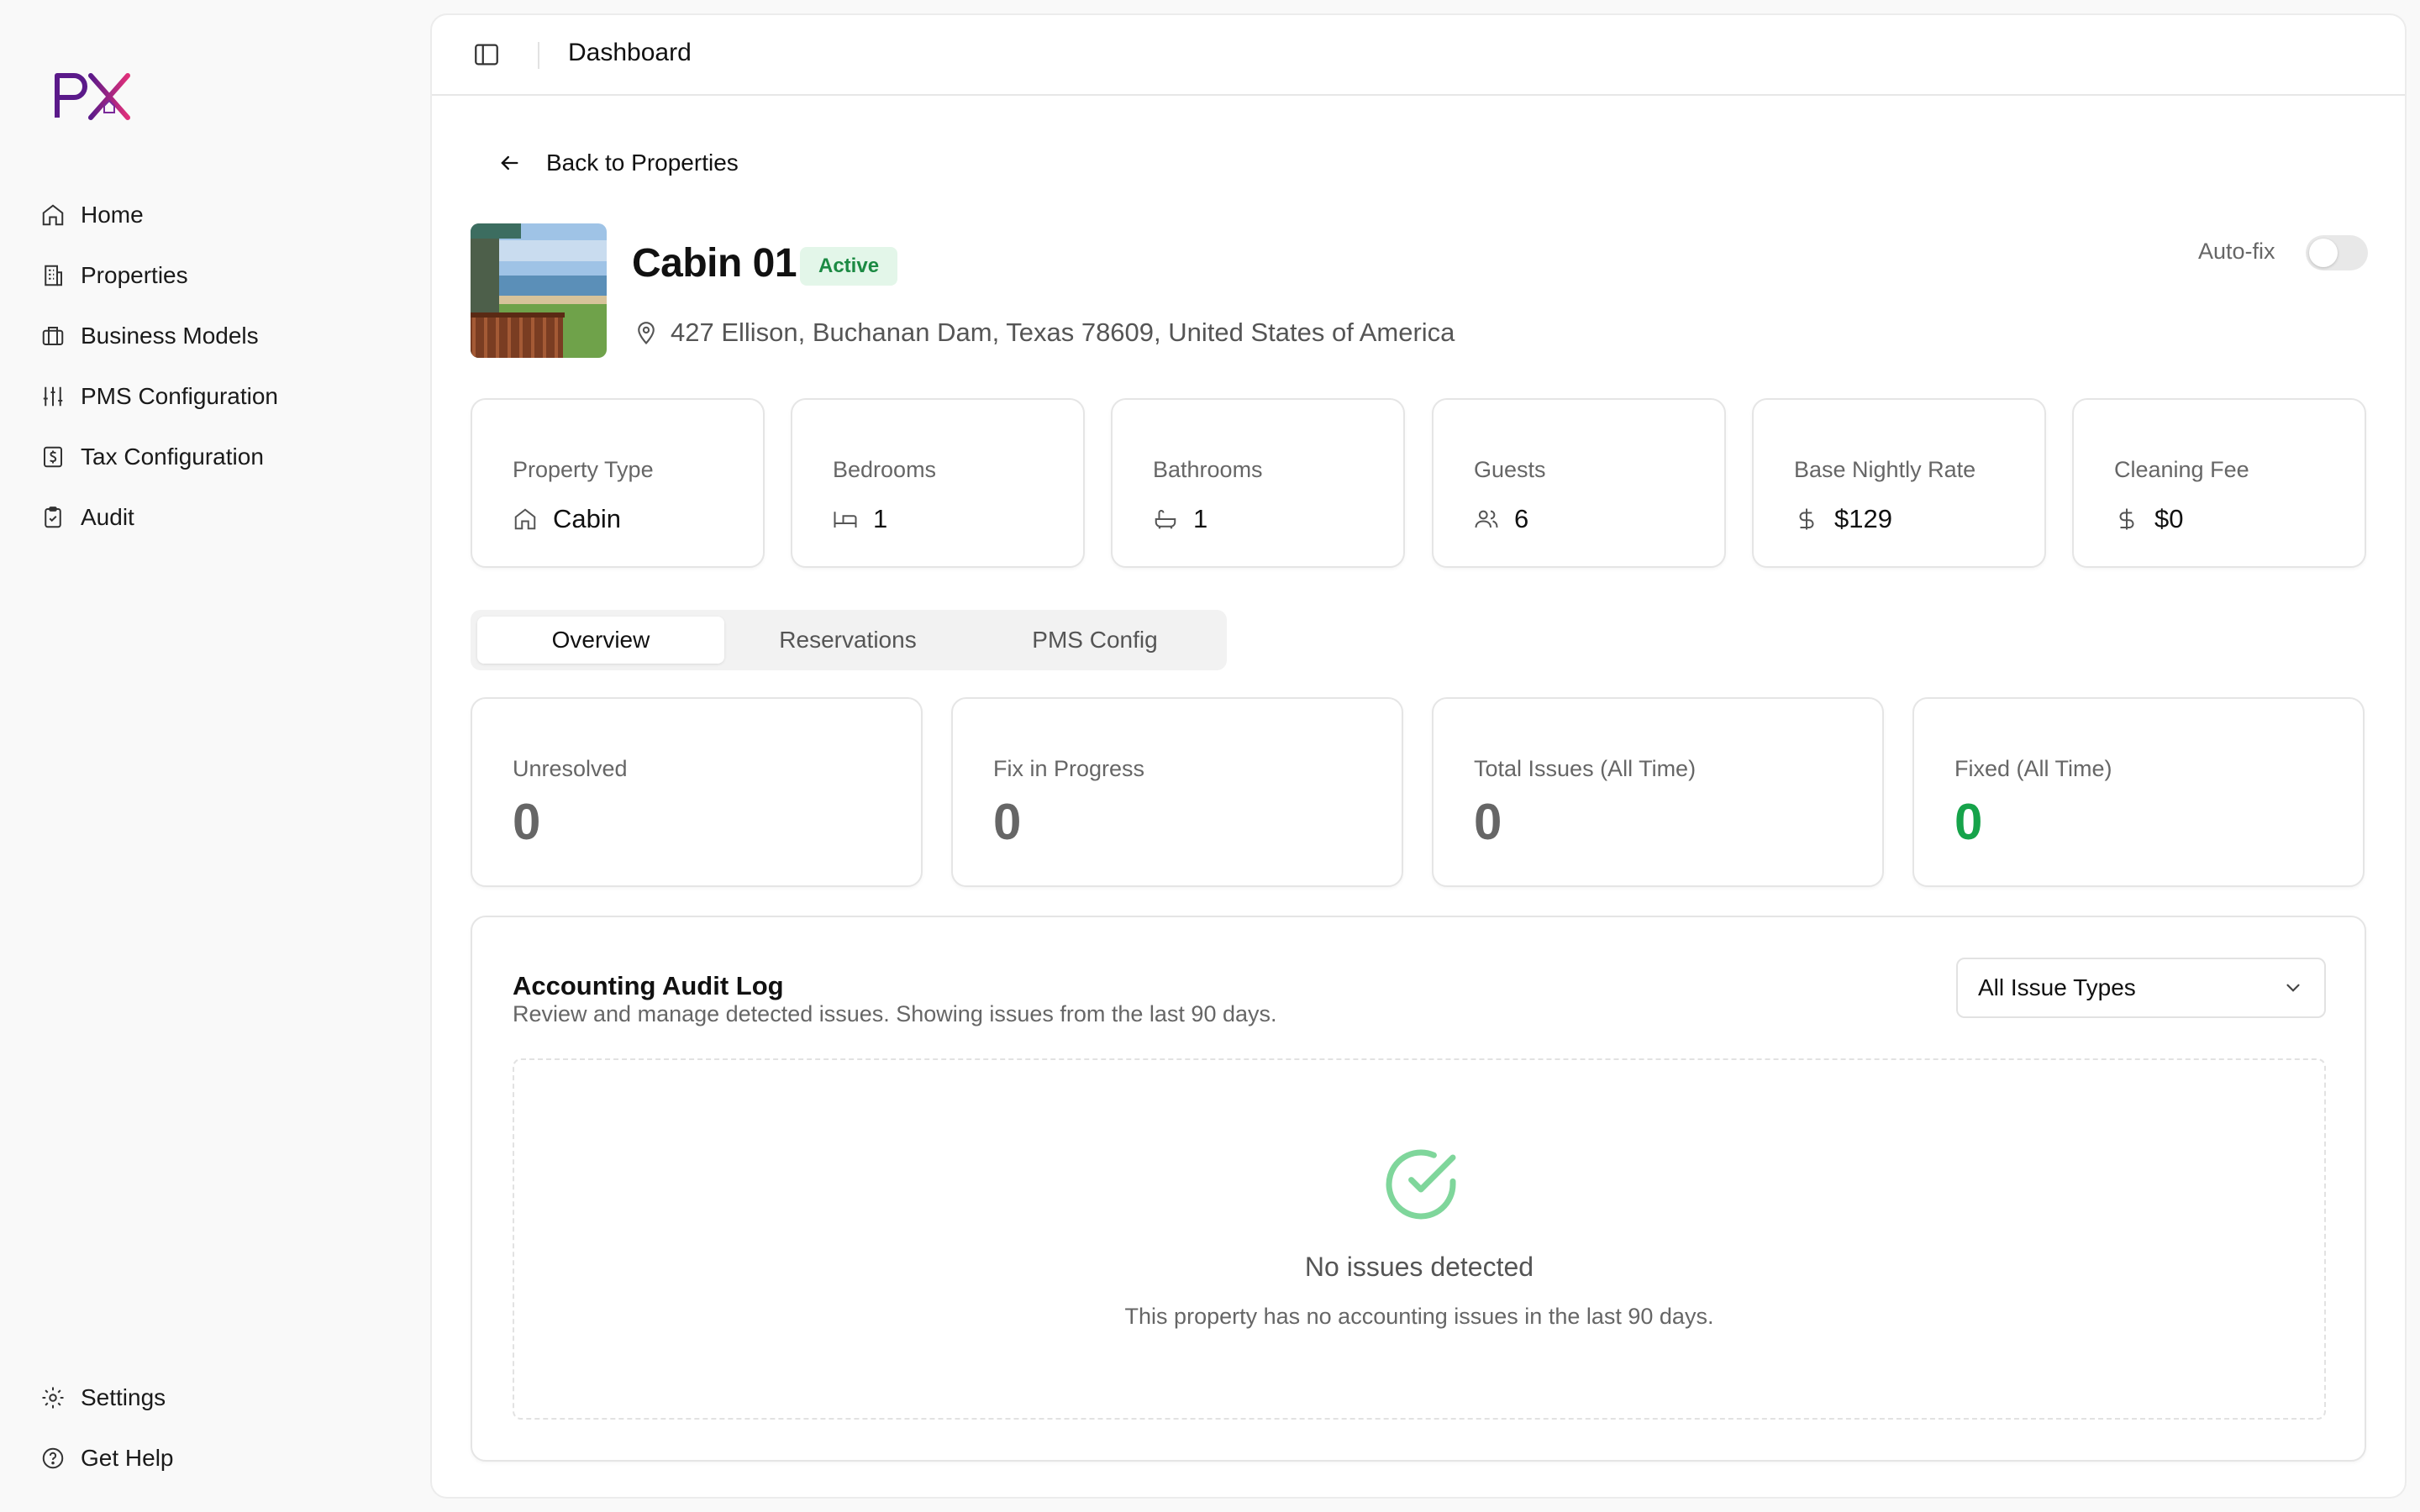 This screenshot has height=1512, width=2420. Describe the element at coordinates (1418, 55) in the screenshot. I see `topbar: Dashboard` at that location.